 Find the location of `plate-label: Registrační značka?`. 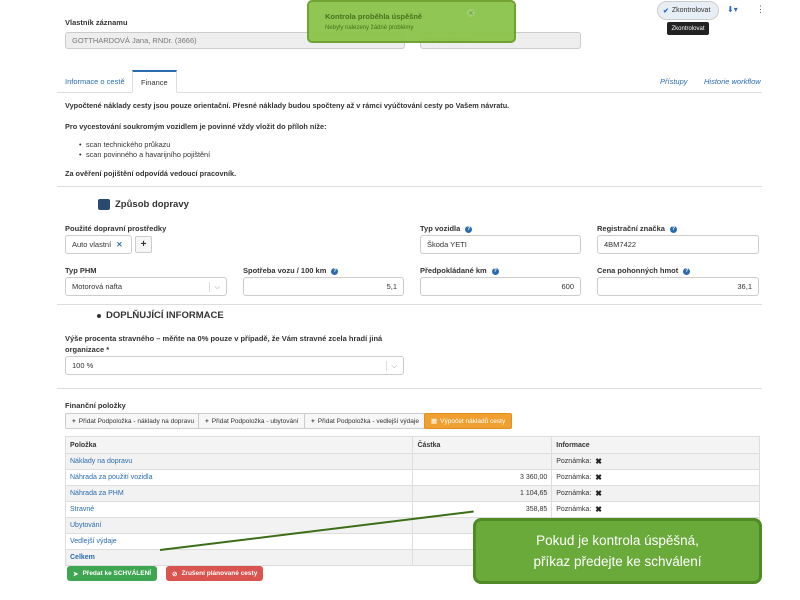

plate-label: Registrační značka? is located at coordinates (637, 228).